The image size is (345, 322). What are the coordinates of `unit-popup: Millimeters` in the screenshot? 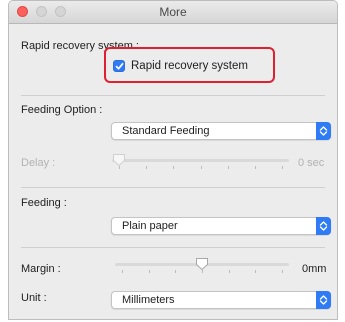 It's located at (221, 300).